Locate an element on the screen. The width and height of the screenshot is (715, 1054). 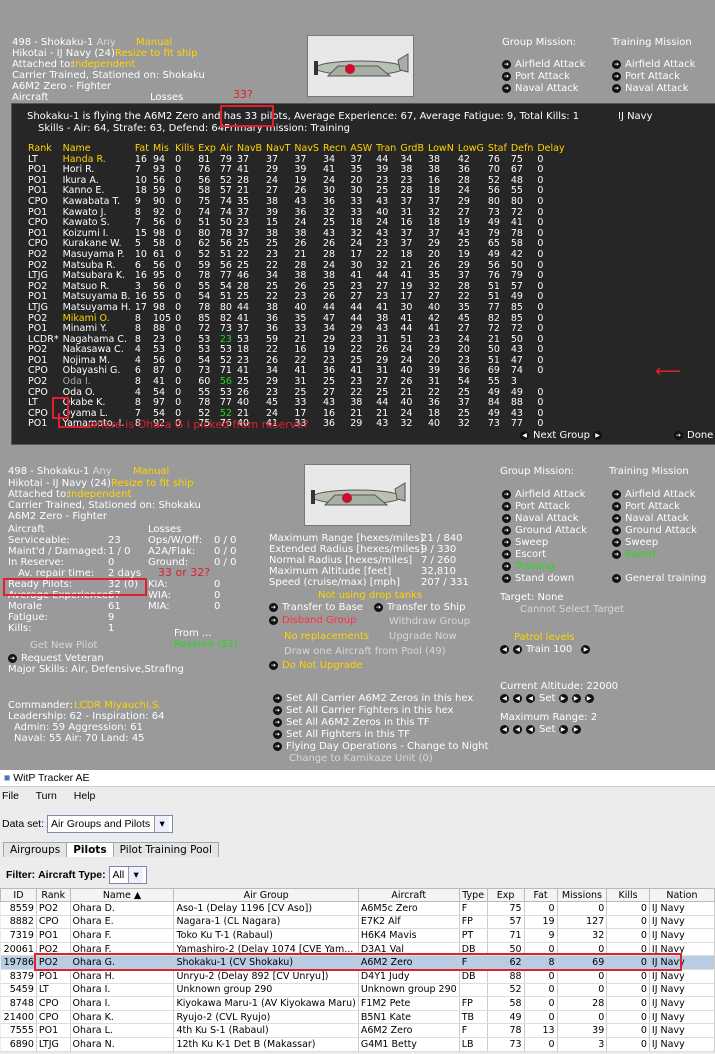
request-veteran-button: ➔ Request Veteran is located at coordinates (56, 658).